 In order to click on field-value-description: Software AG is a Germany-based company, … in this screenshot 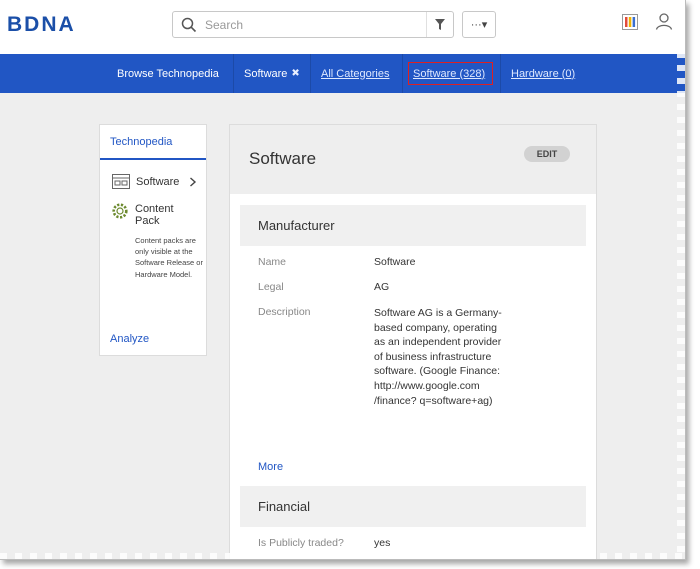, I will do `click(438, 357)`.